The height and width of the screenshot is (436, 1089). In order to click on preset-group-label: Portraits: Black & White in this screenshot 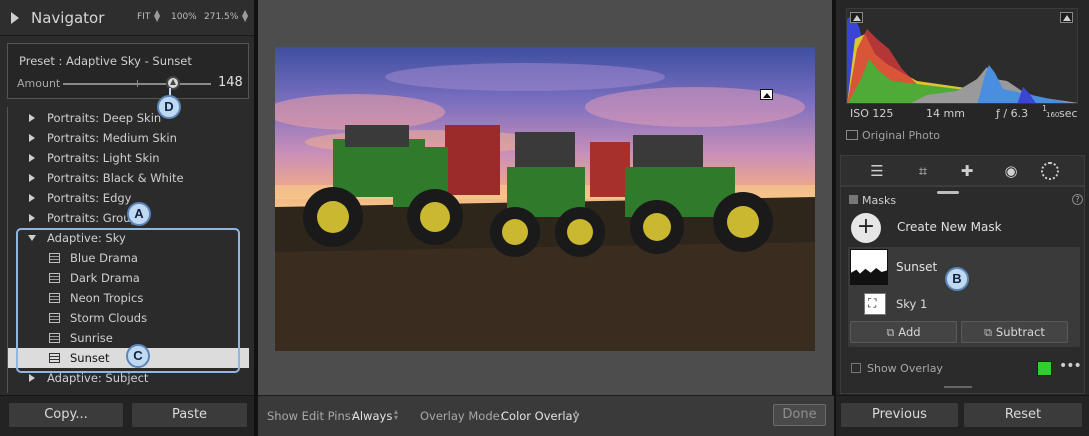, I will do `click(115, 178)`.